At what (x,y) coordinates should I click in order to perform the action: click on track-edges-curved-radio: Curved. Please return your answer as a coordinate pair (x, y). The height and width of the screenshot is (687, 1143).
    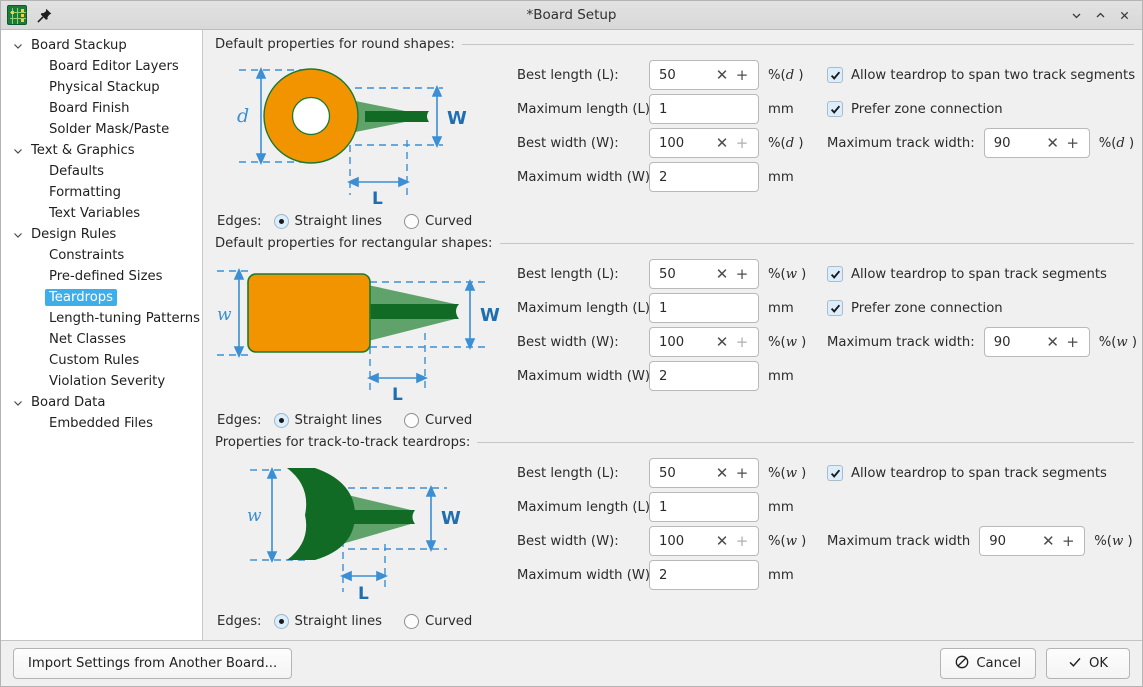
    Looking at the image, I should click on (438, 621).